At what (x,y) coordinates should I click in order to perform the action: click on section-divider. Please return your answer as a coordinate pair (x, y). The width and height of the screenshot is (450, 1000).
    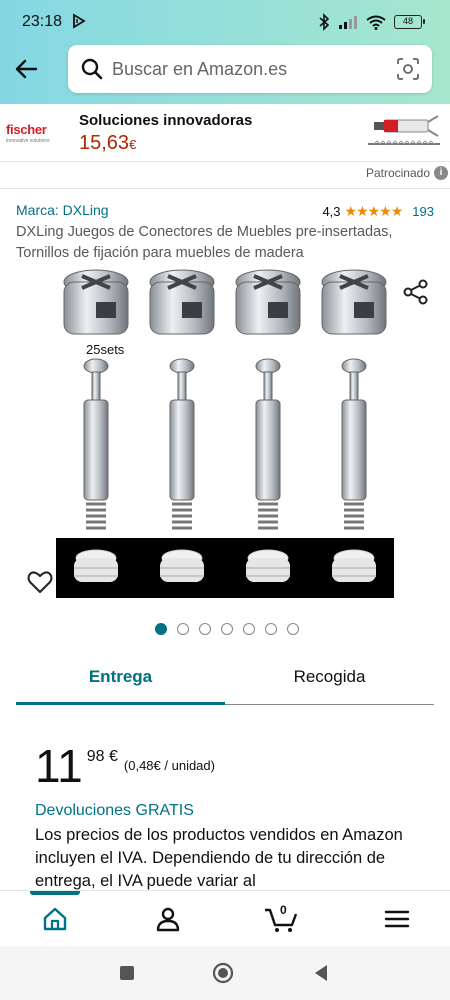
    Looking at the image, I should click on (225, 188).